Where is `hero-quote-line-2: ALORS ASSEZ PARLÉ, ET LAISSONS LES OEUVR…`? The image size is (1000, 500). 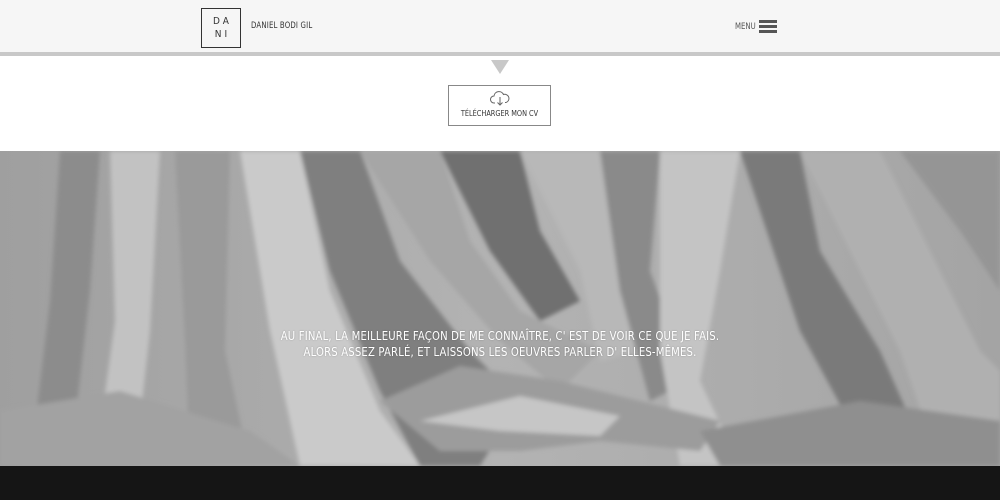
hero-quote-line-2: ALORS ASSEZ PARLÉ, ET LAISSONS LES OEUVR… is located at coordinates (500, 352).